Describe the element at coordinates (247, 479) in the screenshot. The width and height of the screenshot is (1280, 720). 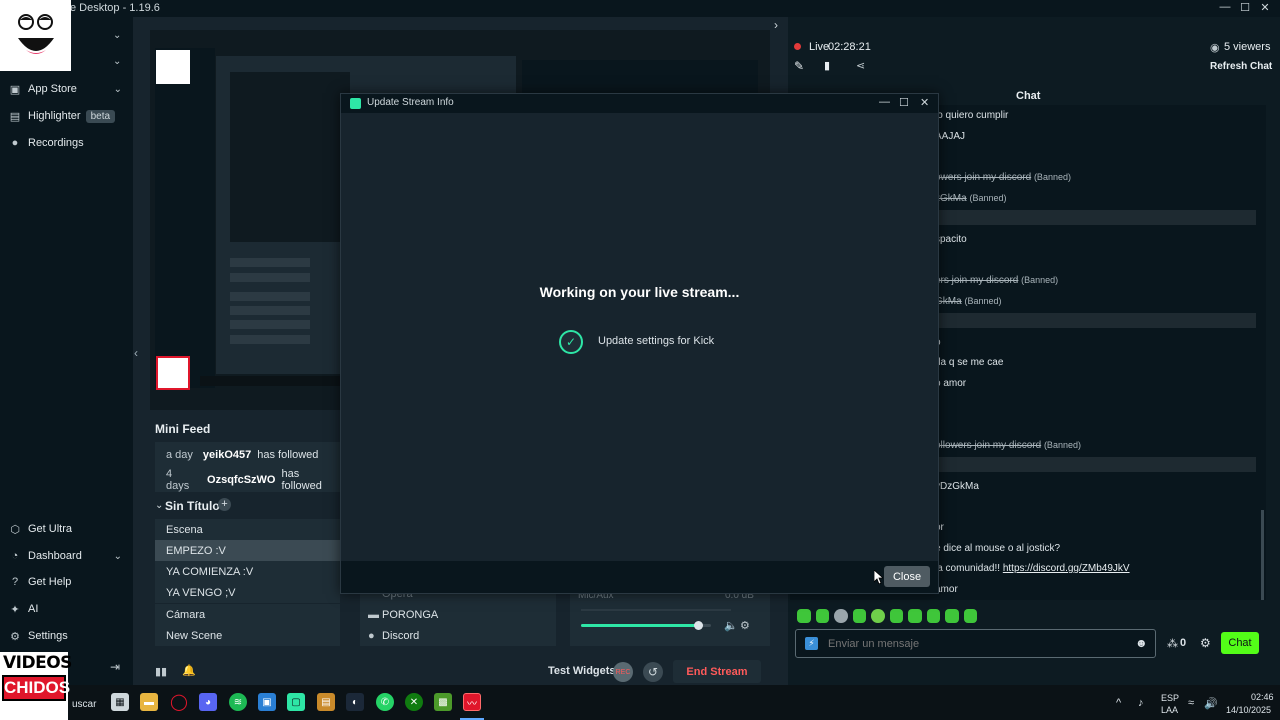
I see `feed-row: 4 days OzsqfcSzWO has followed` at that location.